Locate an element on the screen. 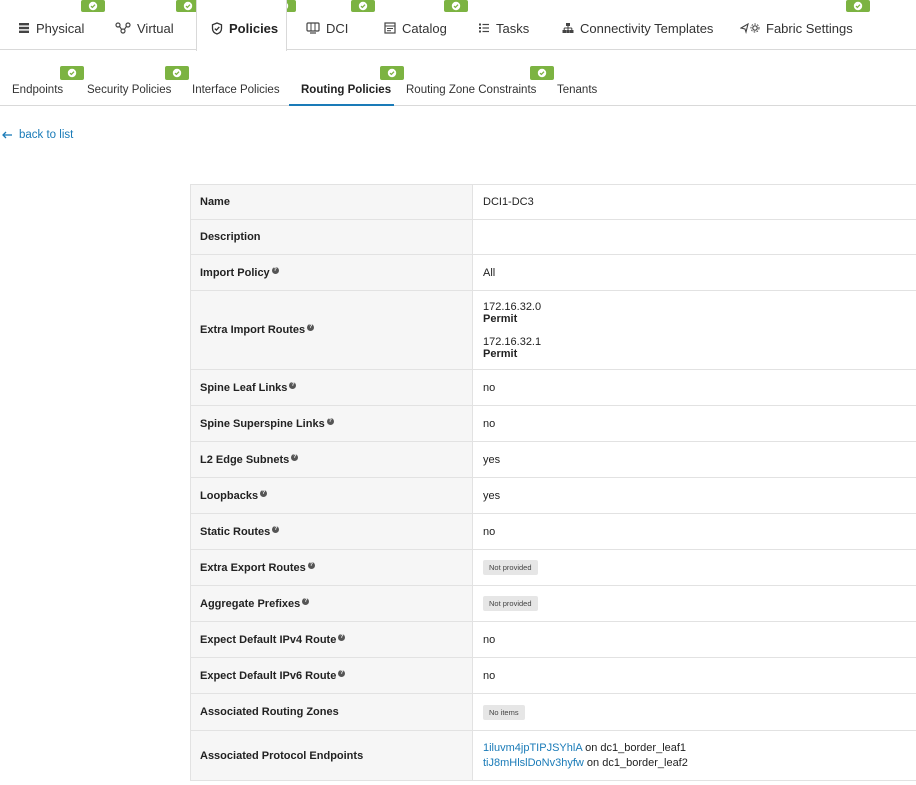  field-label-cell: Expect Default IPv6 Route? is located at coordinates (331, 675).